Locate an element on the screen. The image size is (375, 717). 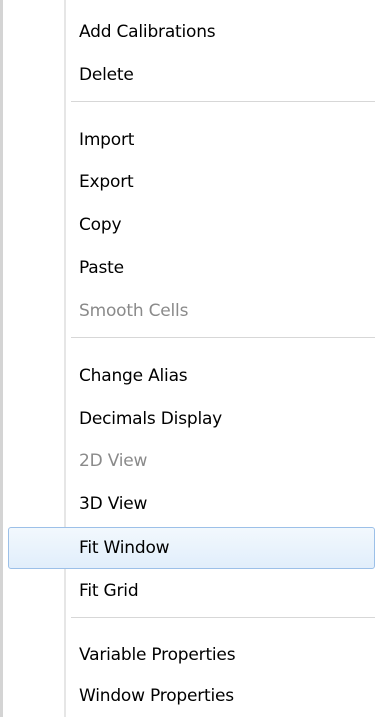
menu-item-label: 2D View is located at coordinates (113, 461).